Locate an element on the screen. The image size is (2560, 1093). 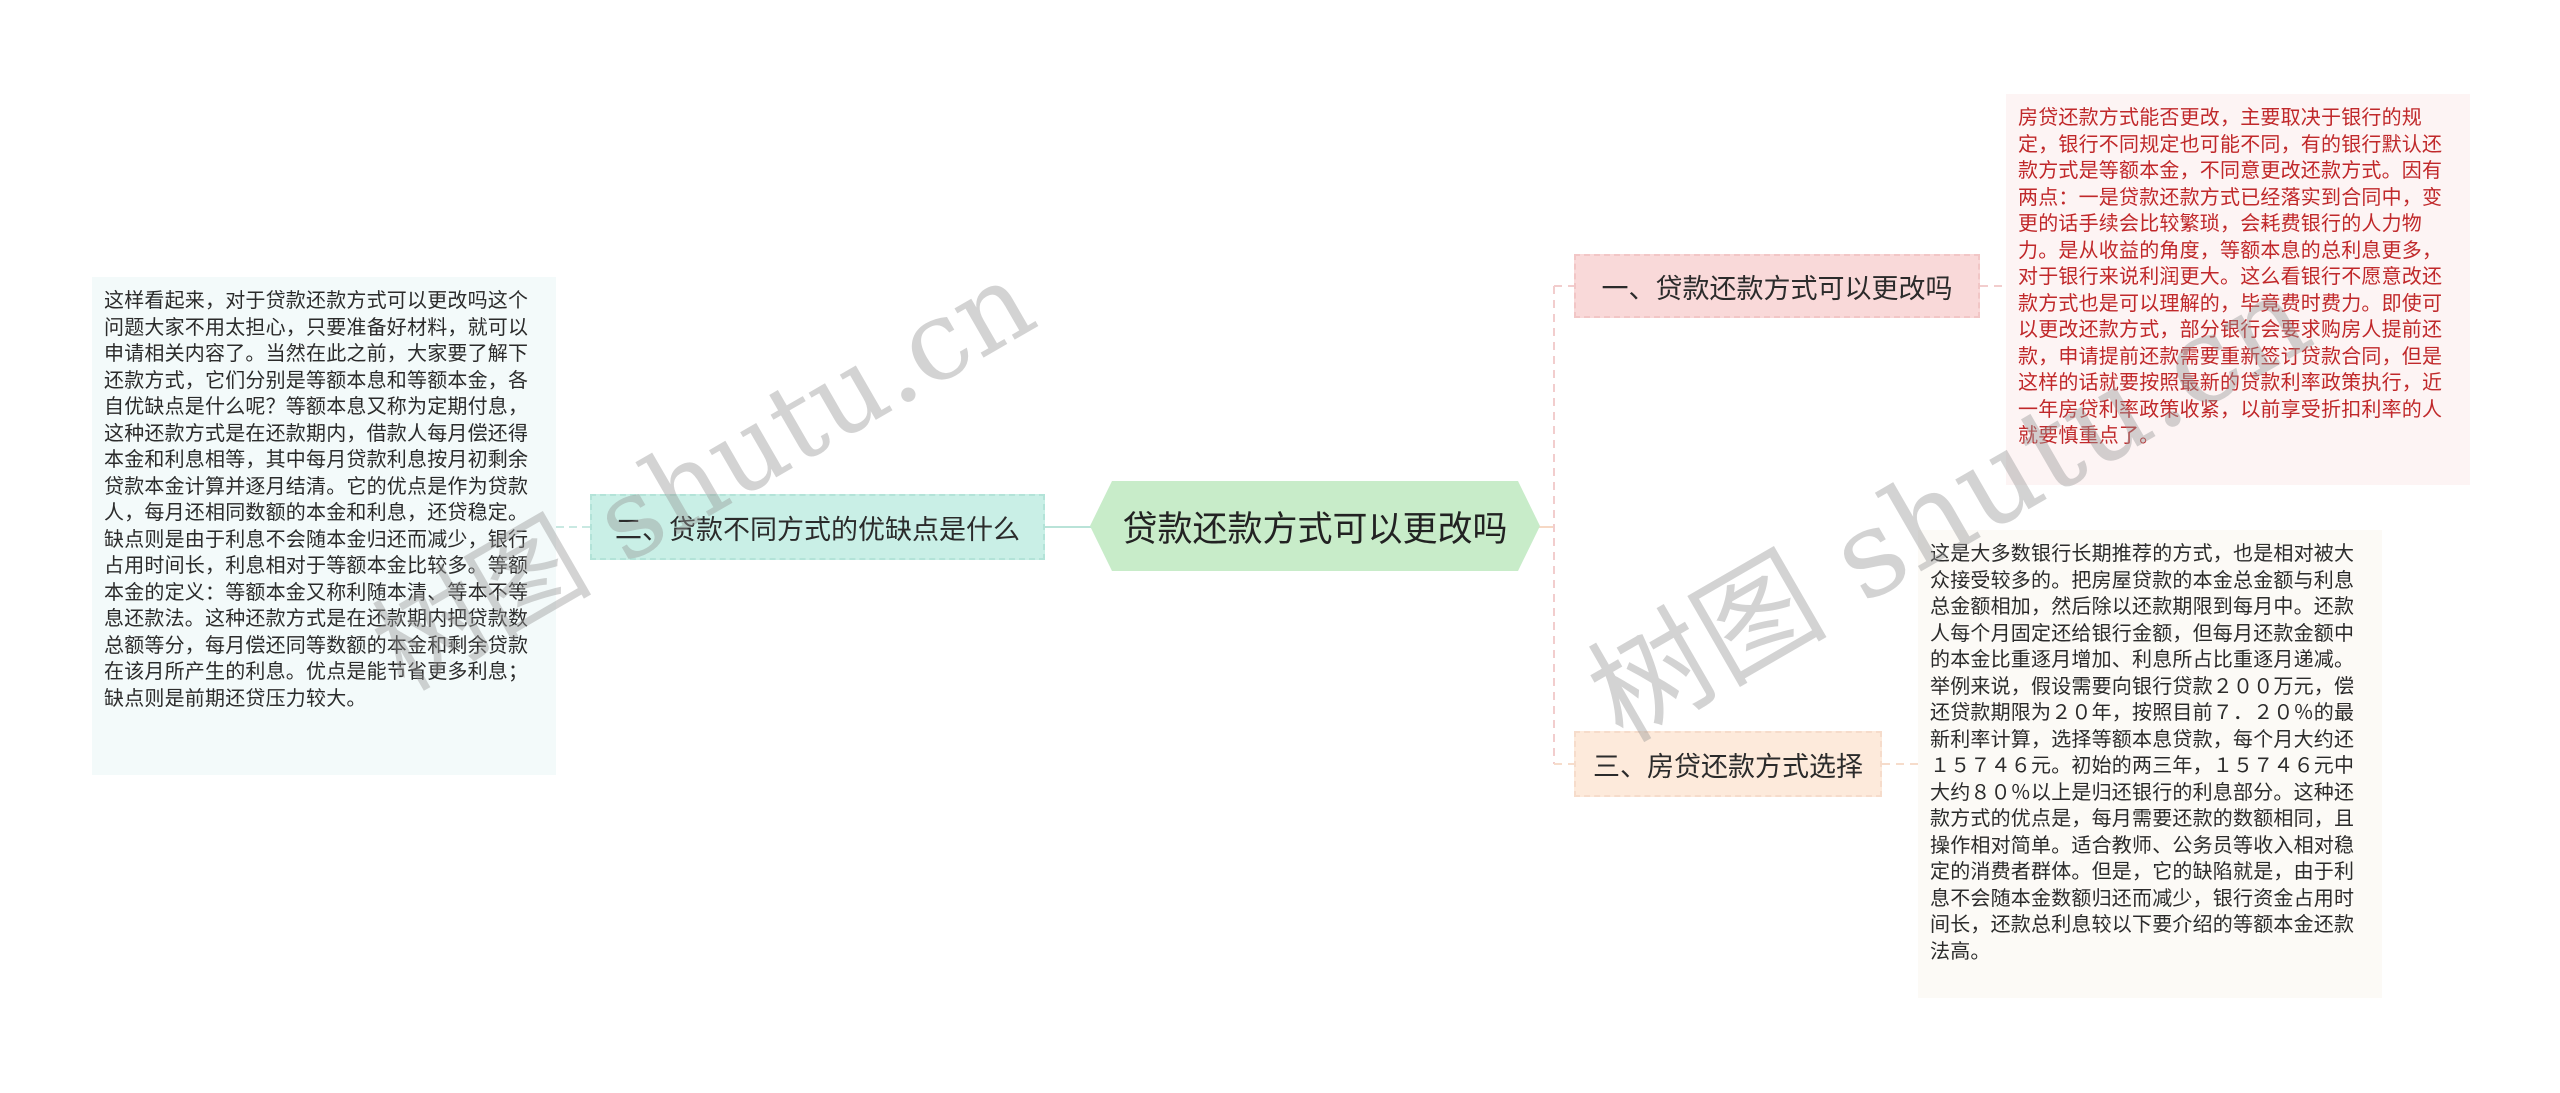
center-node: 贷款还款方式可以更改吗 is located at coordinates (1315, 526).